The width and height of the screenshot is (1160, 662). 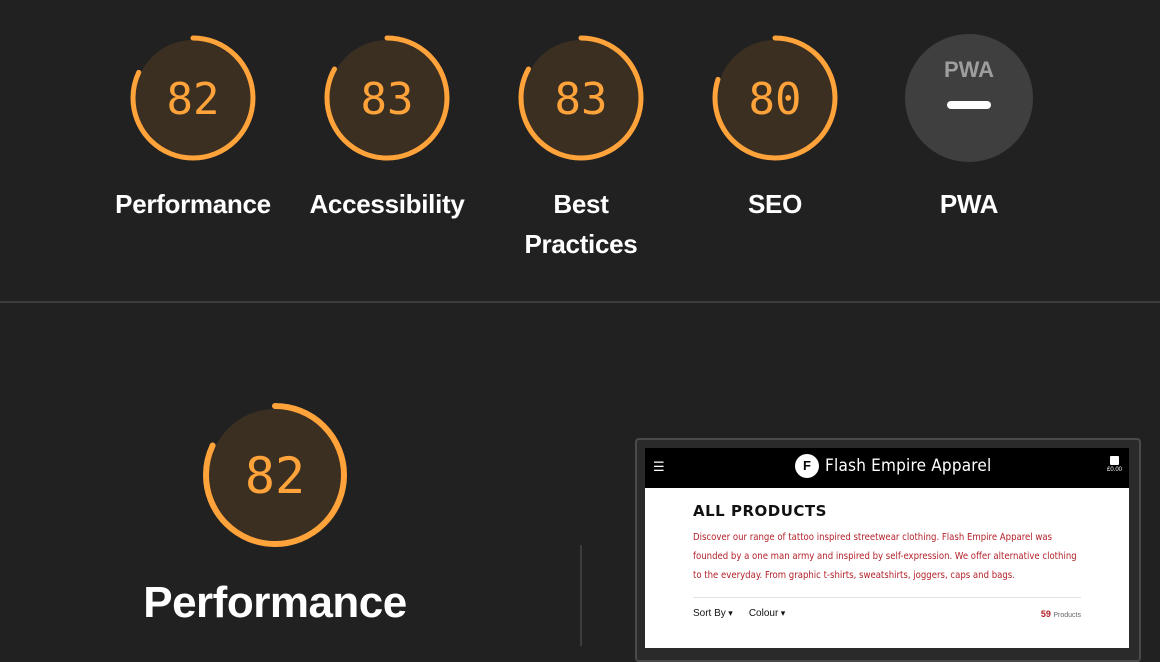 I want to click on gauge-label: SEO, so click(x=774, y=204).